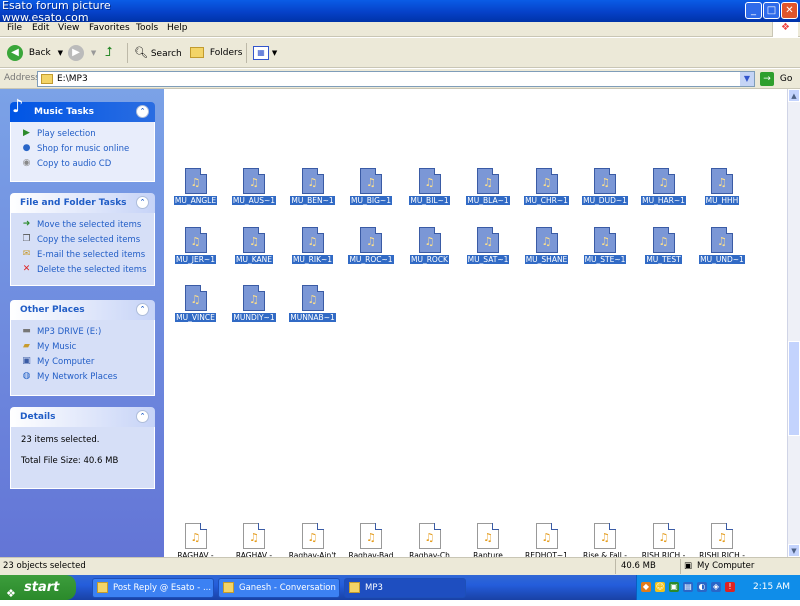  What do you see at coordinates (109, 53) in the screenshot?
I see `up-folder-icon: ⮥` at bounding box center [109, 53].